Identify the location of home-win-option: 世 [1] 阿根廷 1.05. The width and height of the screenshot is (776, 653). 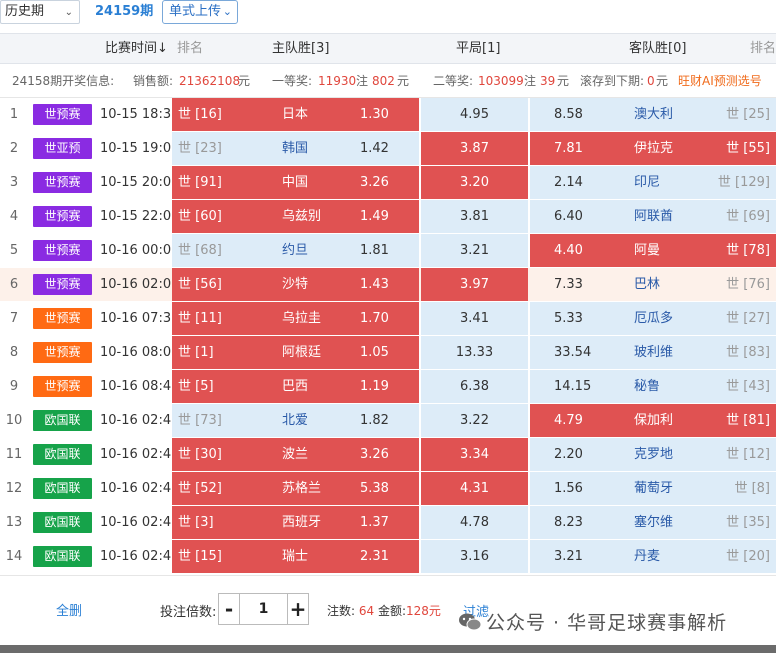
(295, 352).